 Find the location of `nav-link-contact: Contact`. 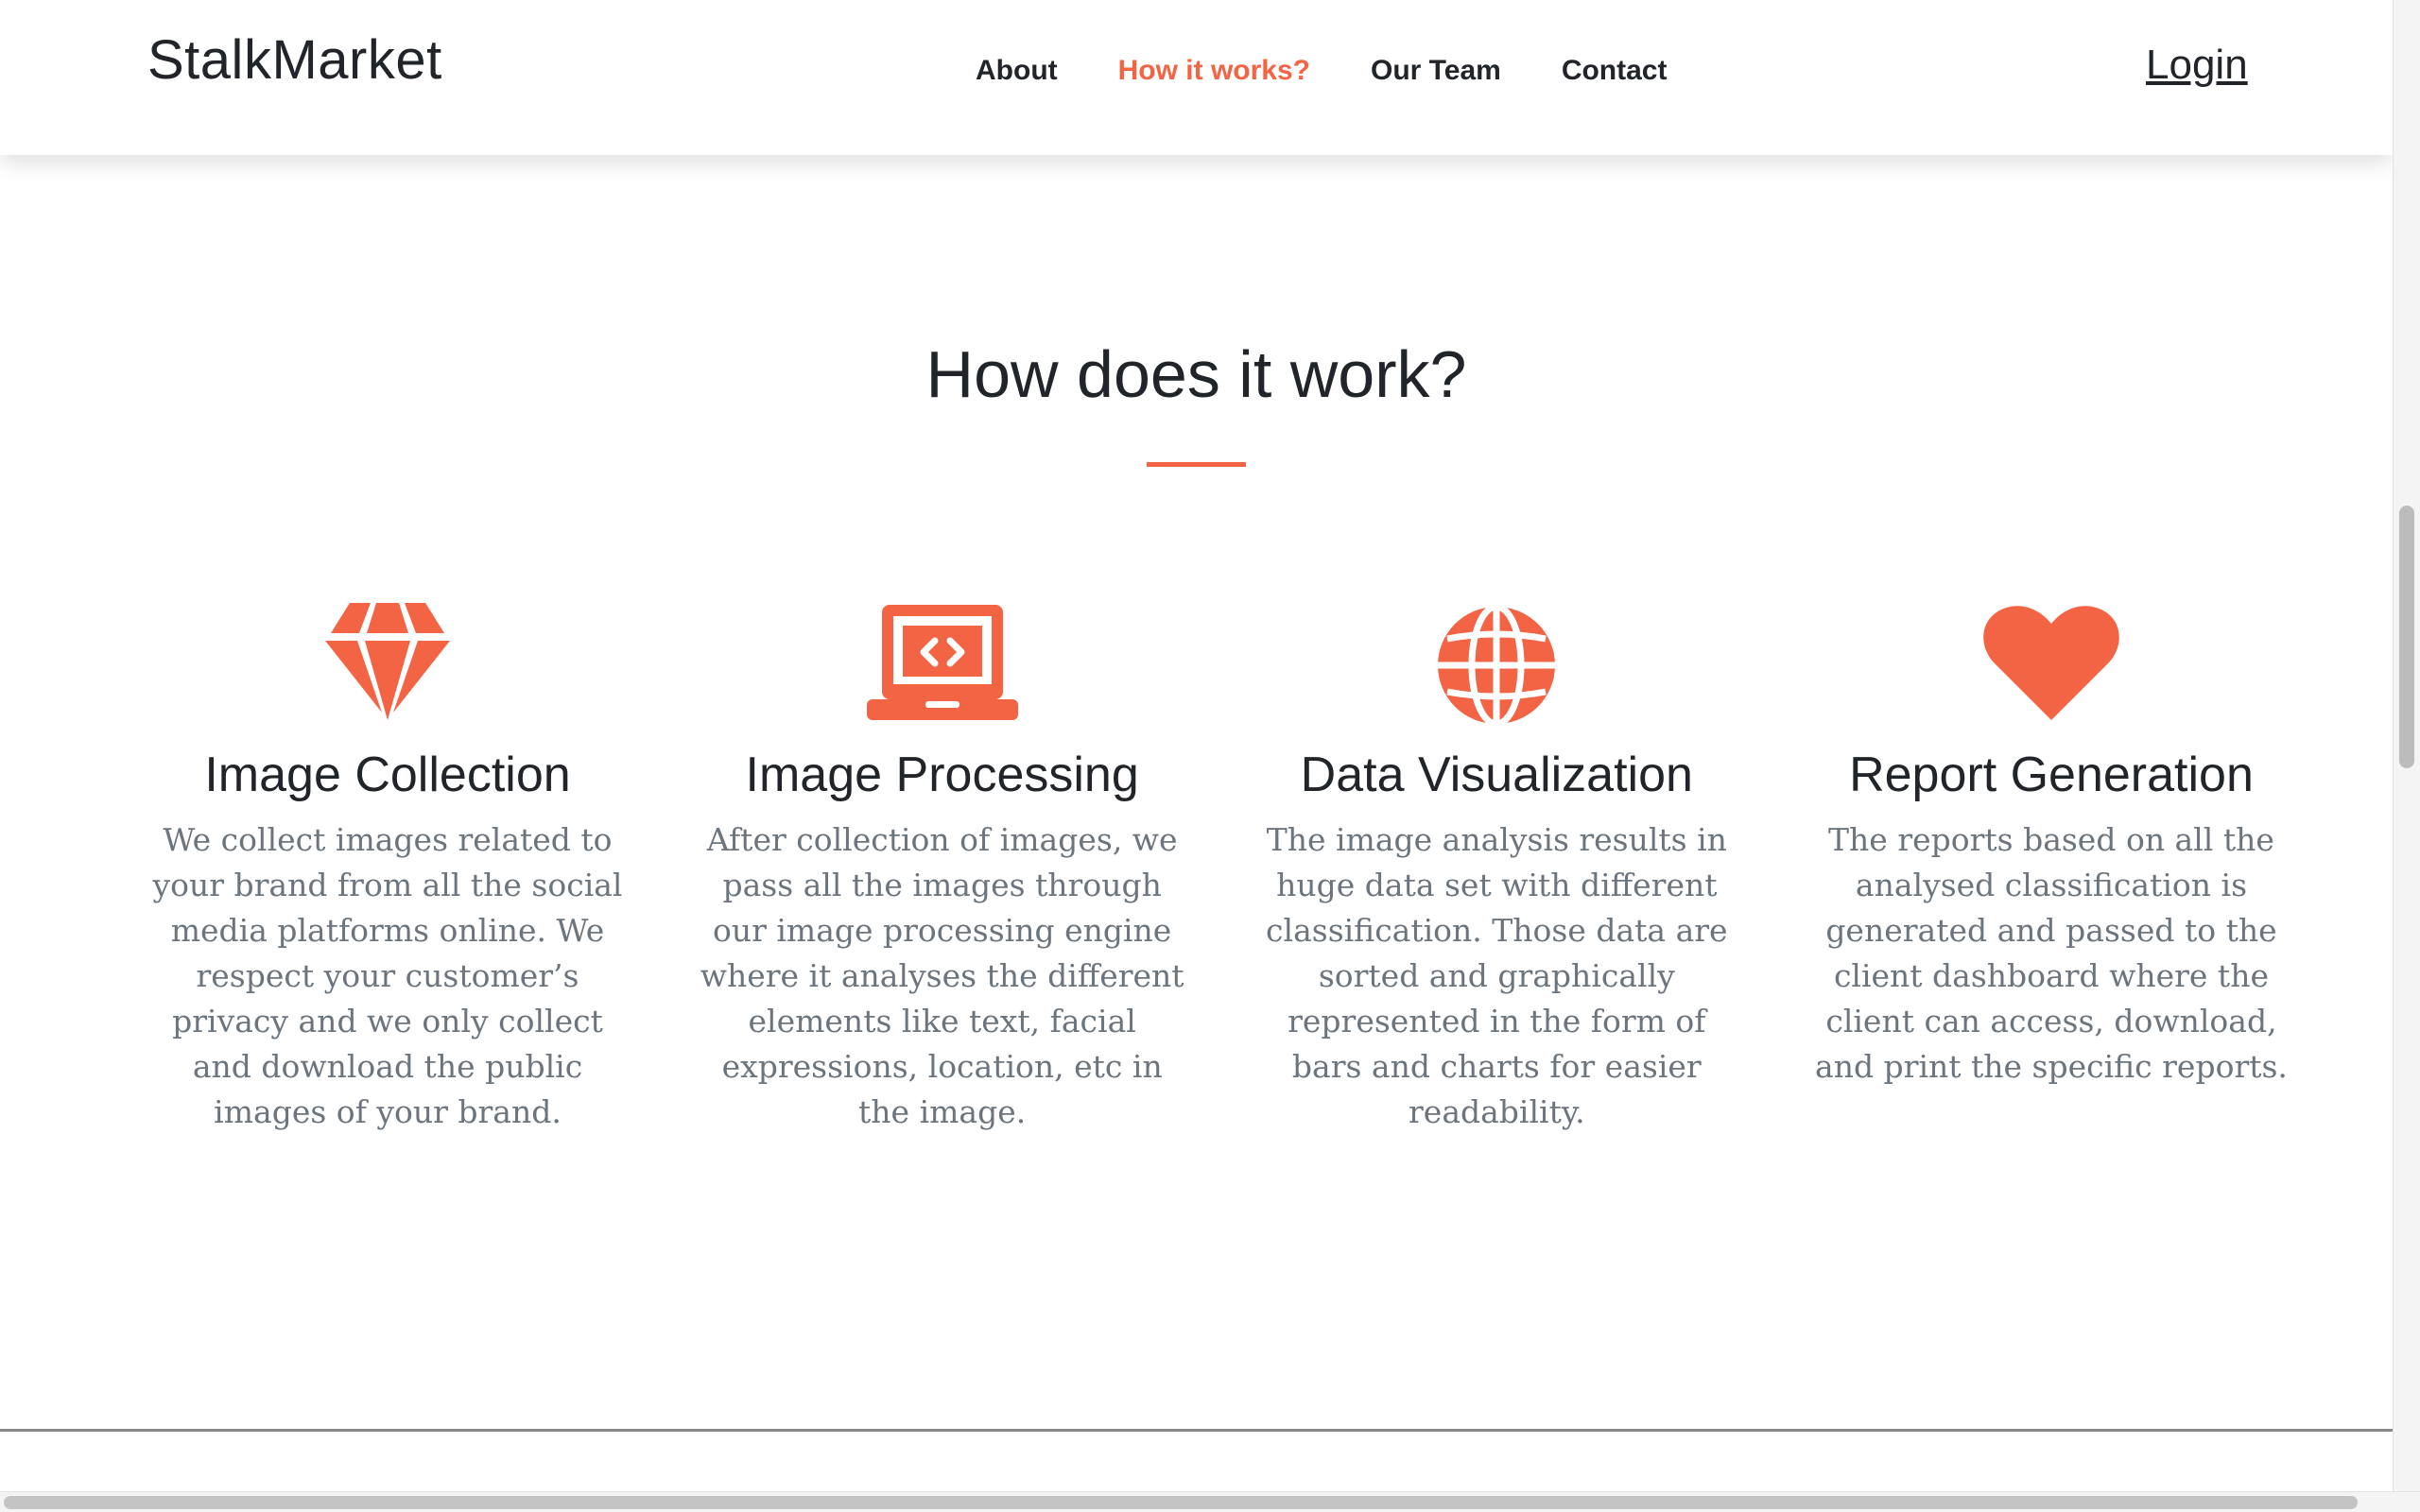

nav-link-contact: Contact is located at coordinates (1615, 71).